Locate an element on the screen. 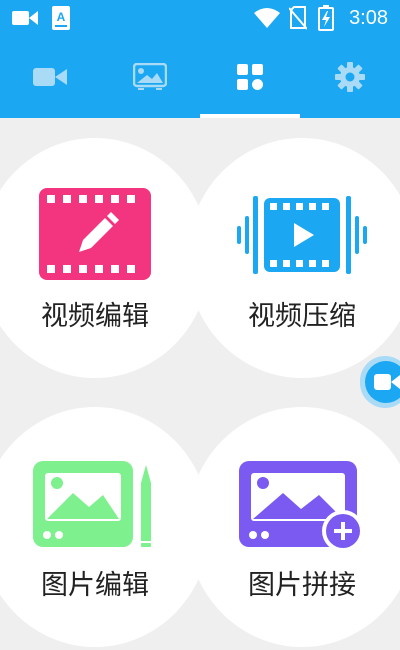 The width and height of the screenshot is (400, 650). image-join-icon is located at coordinates (301, 506).